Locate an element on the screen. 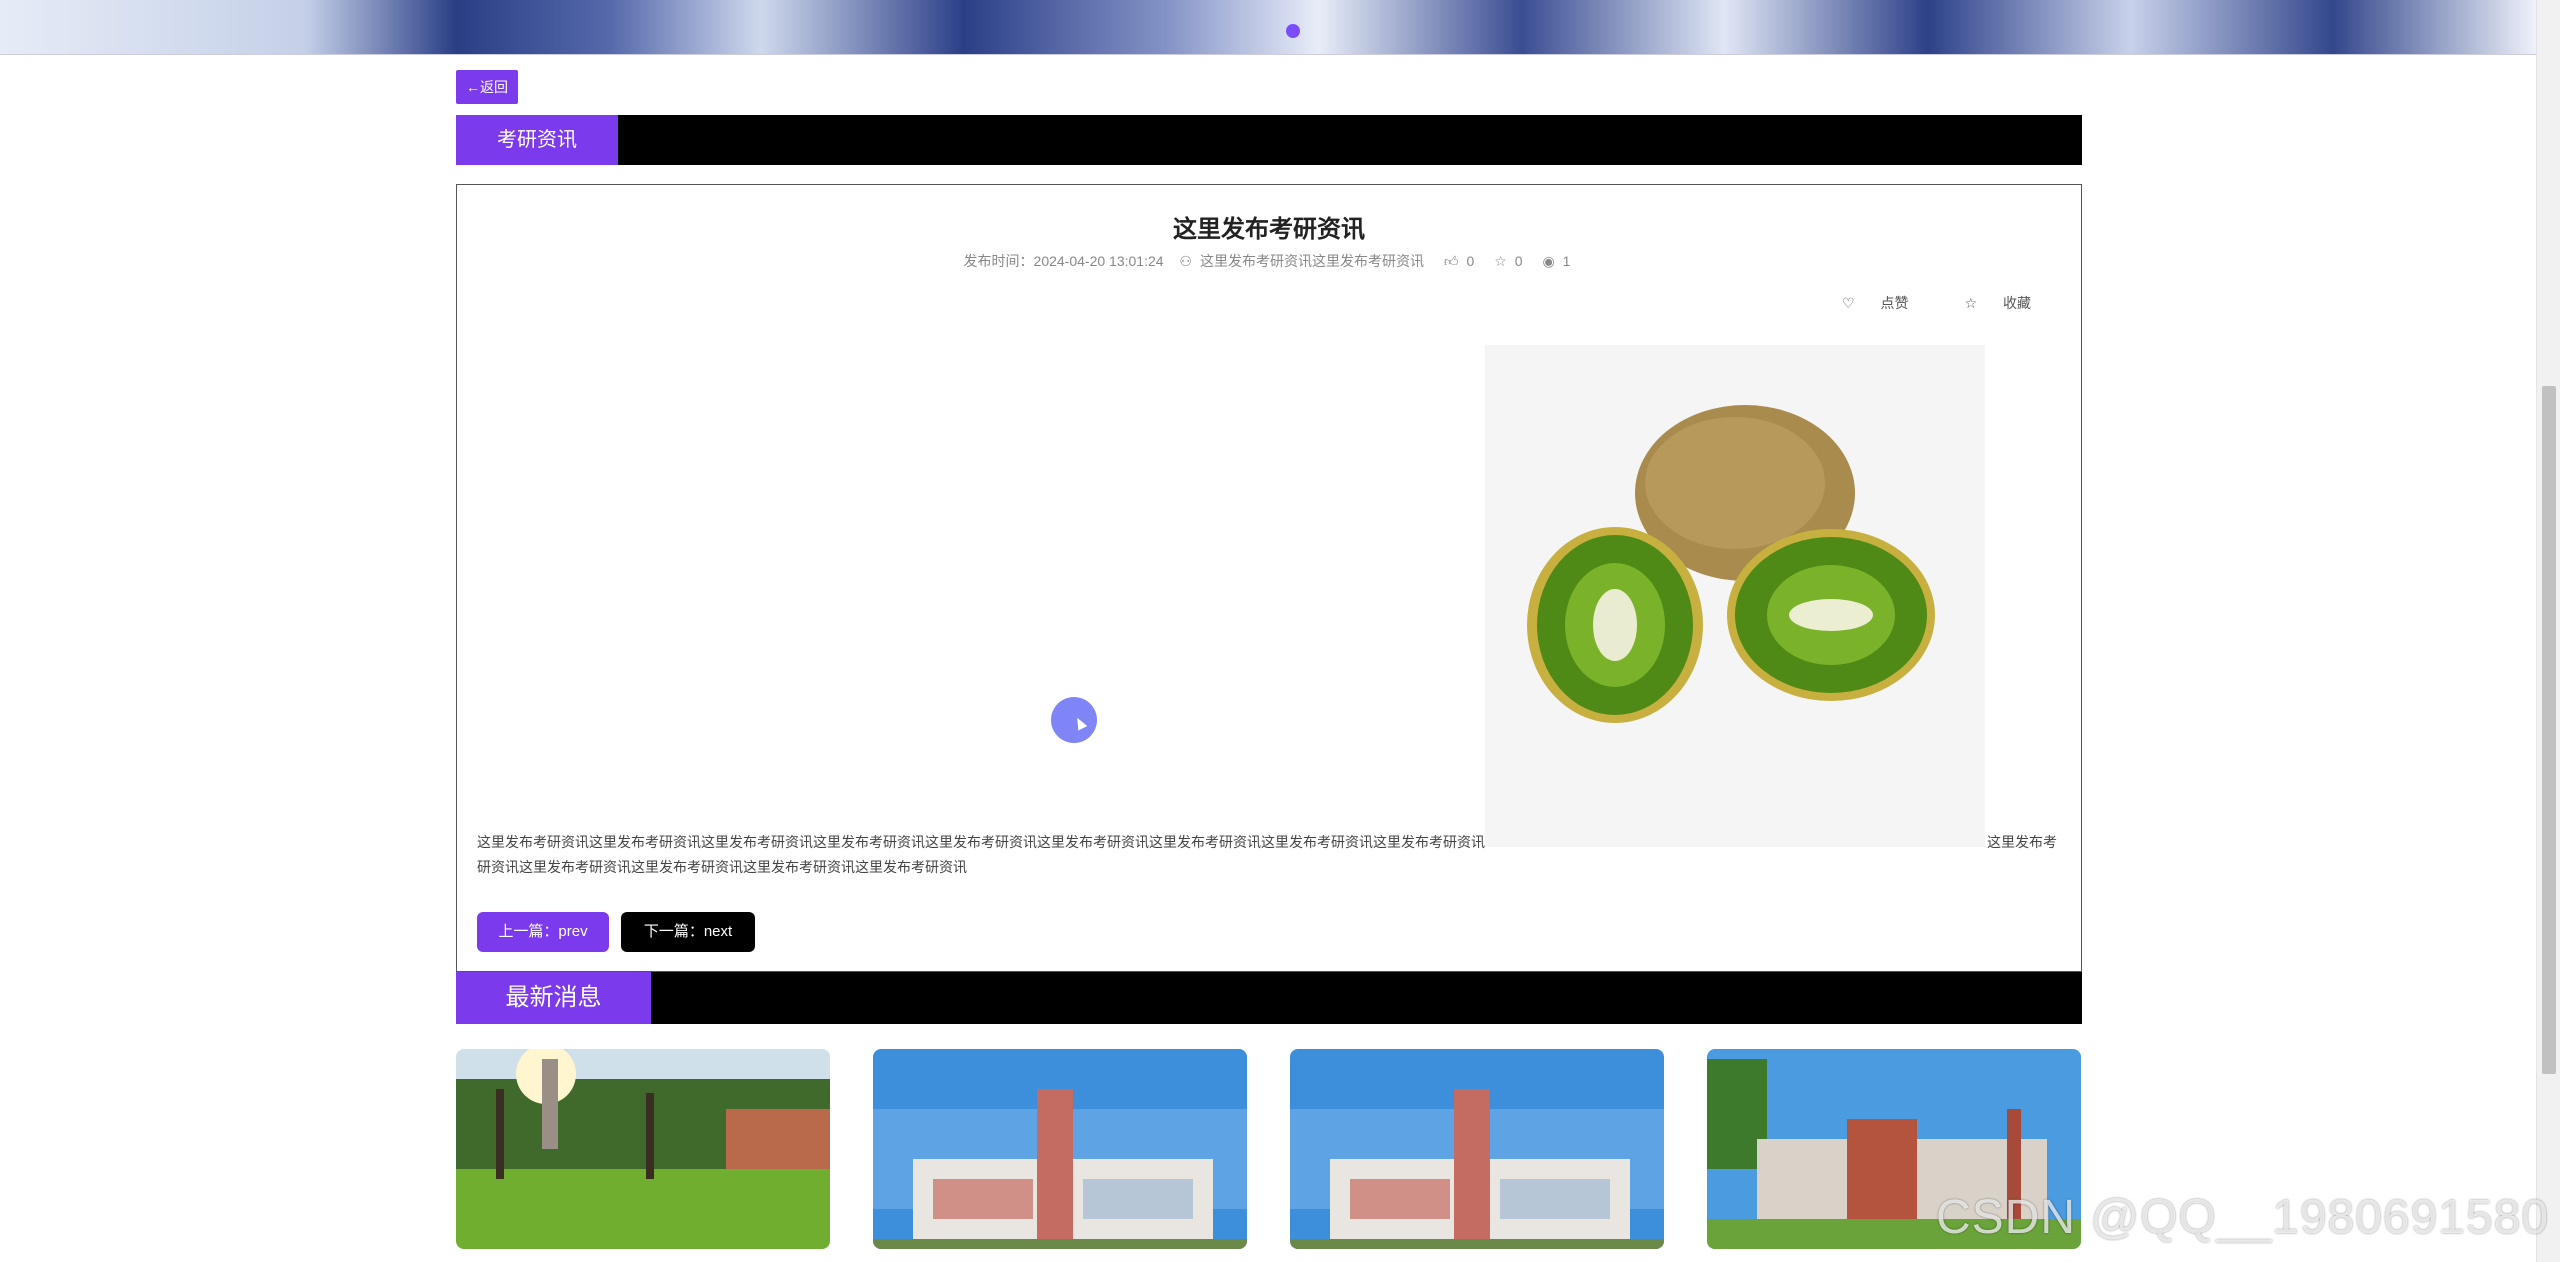  user-icon: ⚇ is located at coordinates (1185, 261).